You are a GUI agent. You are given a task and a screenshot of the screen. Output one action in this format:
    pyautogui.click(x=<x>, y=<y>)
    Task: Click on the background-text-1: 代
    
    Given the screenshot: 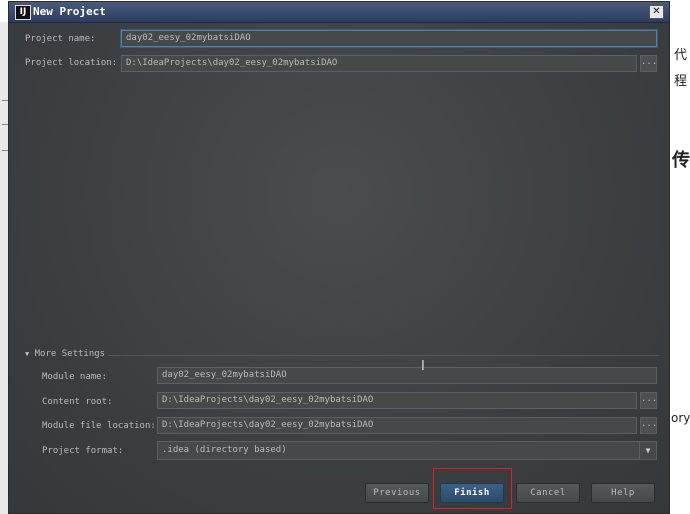 What is the action you would take?
    pyautogui.click(x=681, y=55)
    